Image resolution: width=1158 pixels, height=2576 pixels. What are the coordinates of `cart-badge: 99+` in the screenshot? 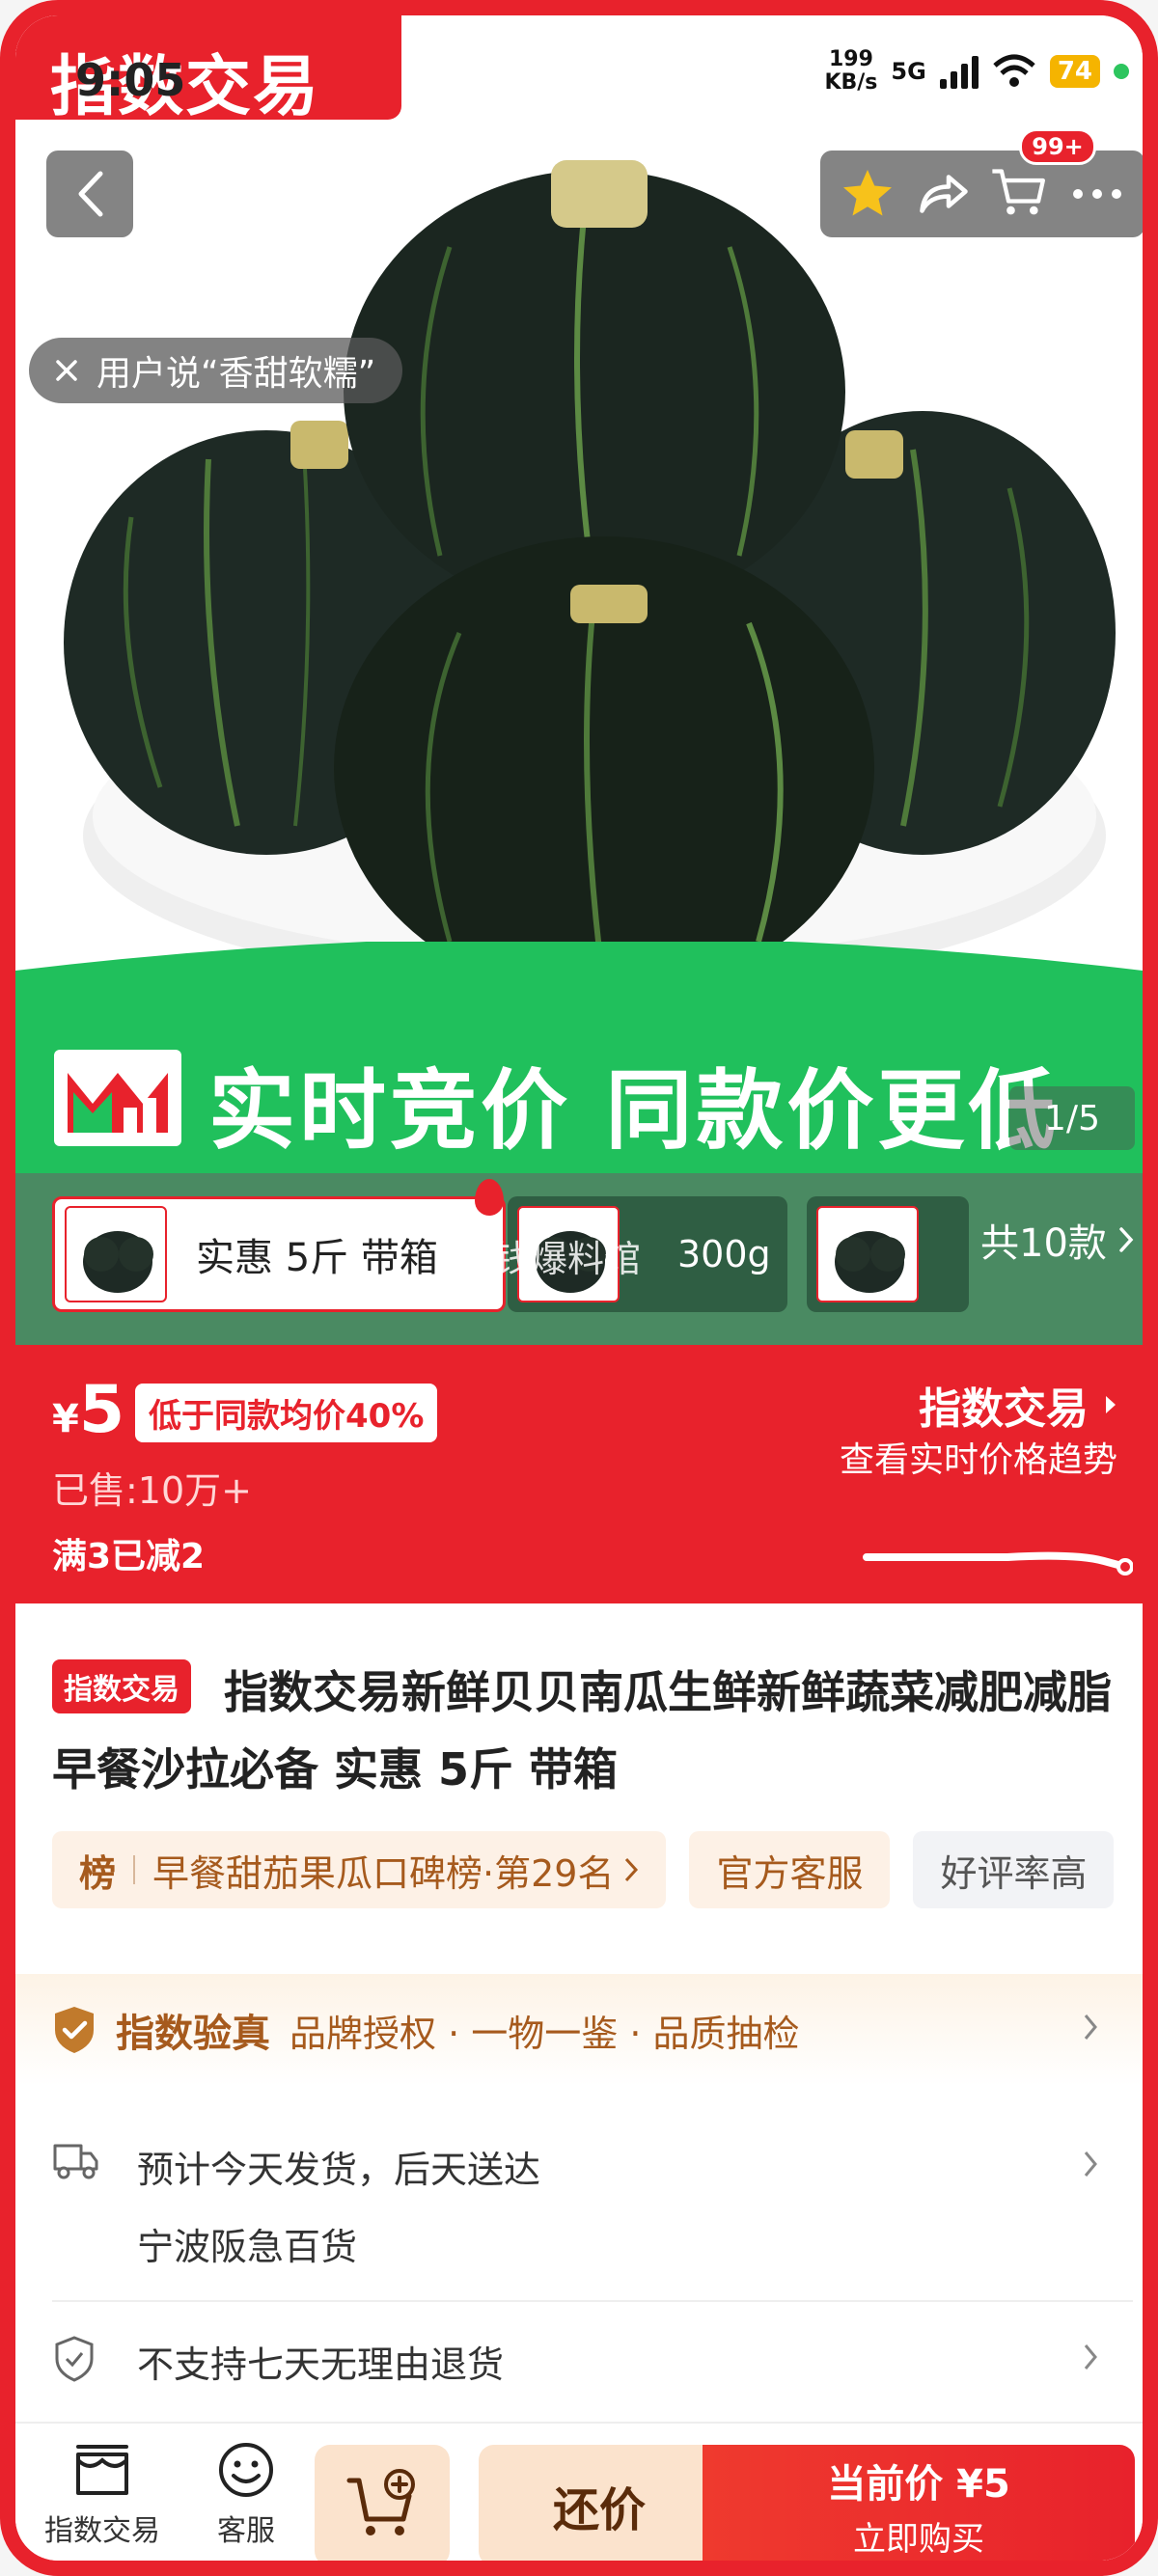 It's located at (1057, 146).